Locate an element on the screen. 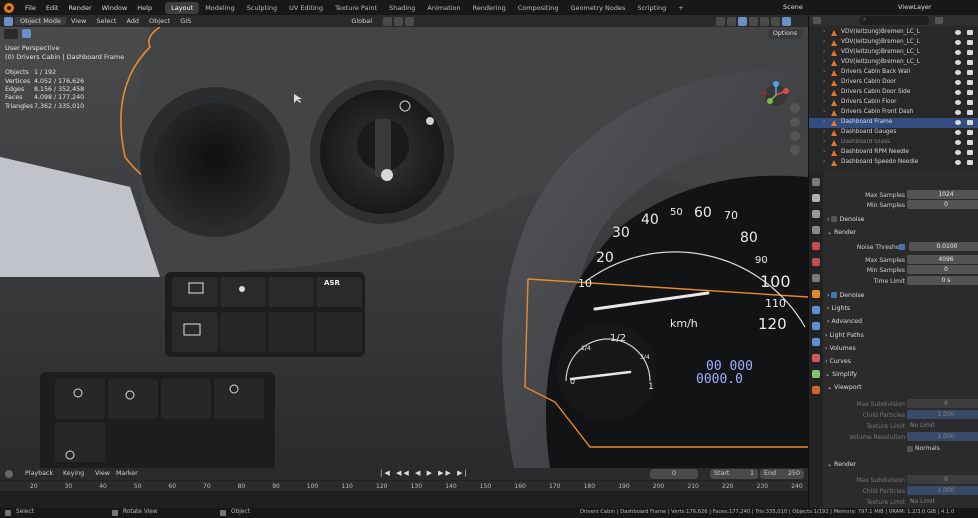  denoise-top-section: › Denoise is located at coordinates (845, 219).